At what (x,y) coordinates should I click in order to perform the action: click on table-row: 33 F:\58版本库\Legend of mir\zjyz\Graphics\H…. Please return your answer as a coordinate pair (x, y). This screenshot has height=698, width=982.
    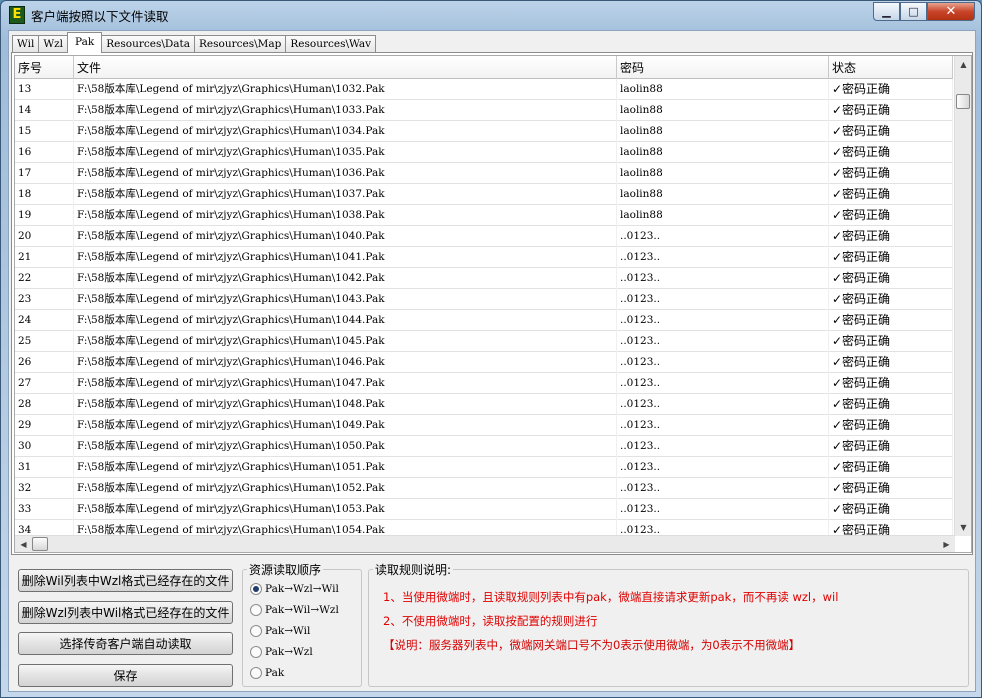
    Looking at the image, I should click on (484, 509).